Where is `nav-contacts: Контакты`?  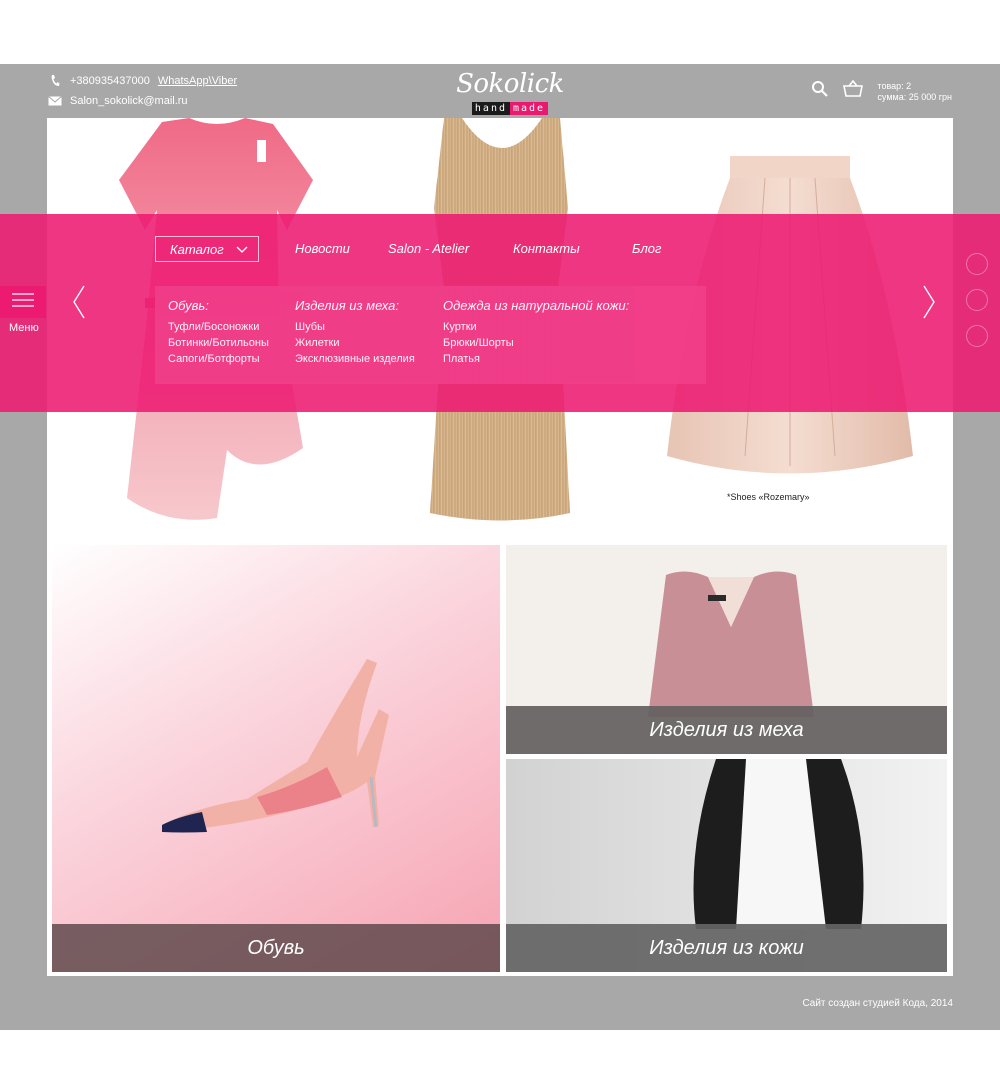 nav-contacts: Контакты is located at coordinates (546, 248).